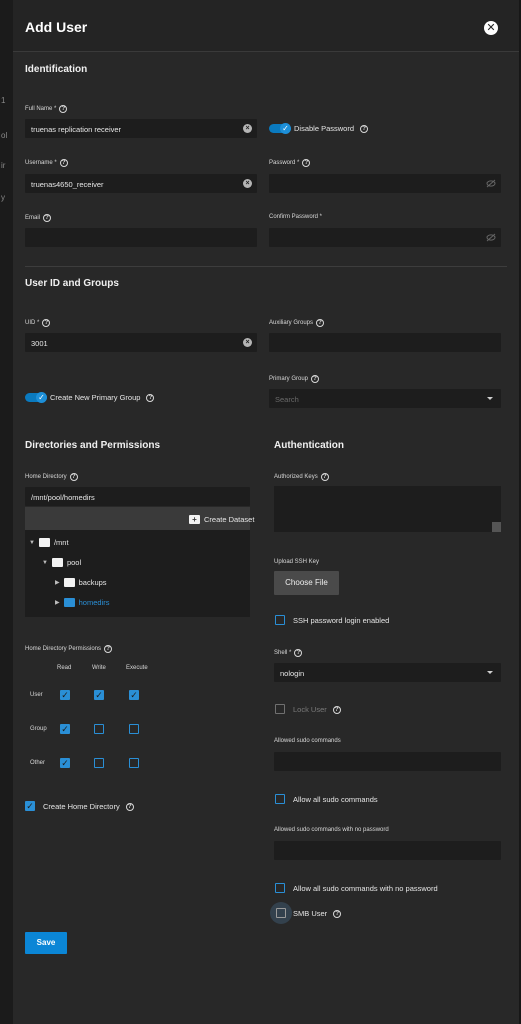  I want to click on shell-select-value, so click(387, 673).